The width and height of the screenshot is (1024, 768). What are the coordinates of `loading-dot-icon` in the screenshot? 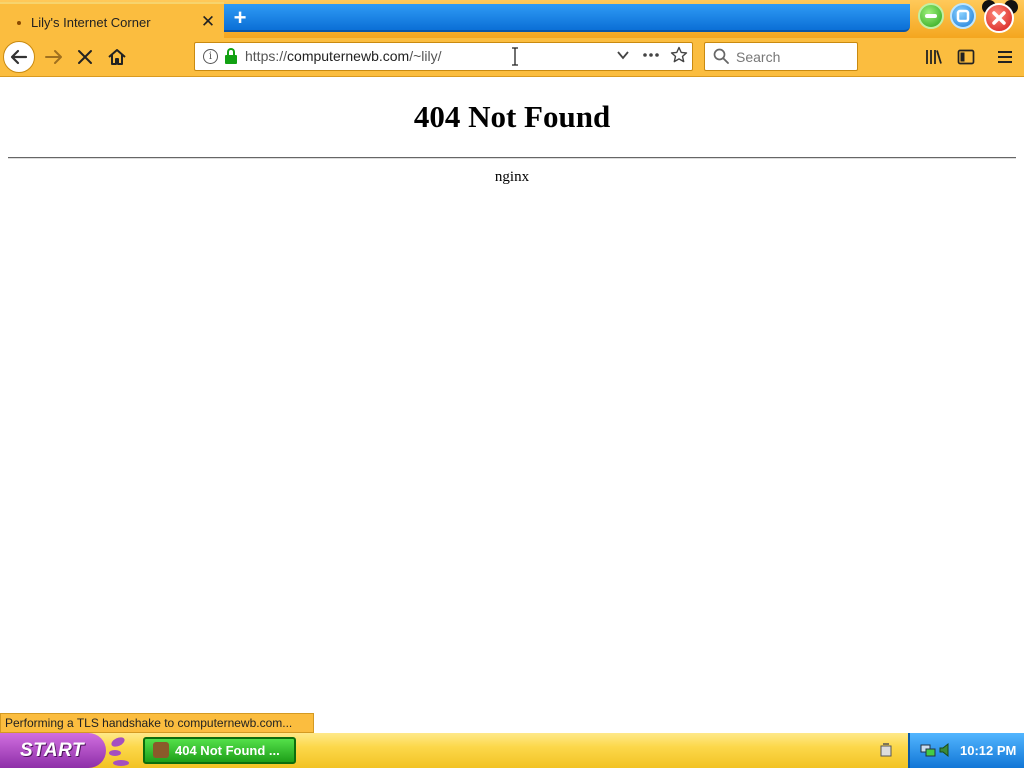 It's located at (19, 23).